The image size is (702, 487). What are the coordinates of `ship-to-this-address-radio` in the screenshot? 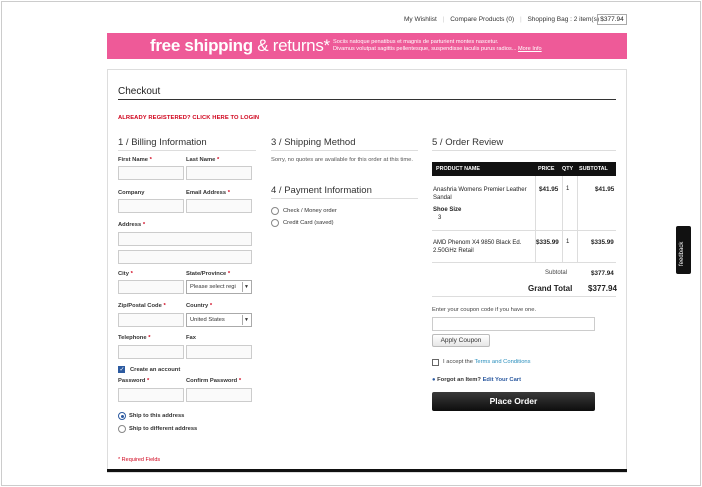 It's located at (122, 416).